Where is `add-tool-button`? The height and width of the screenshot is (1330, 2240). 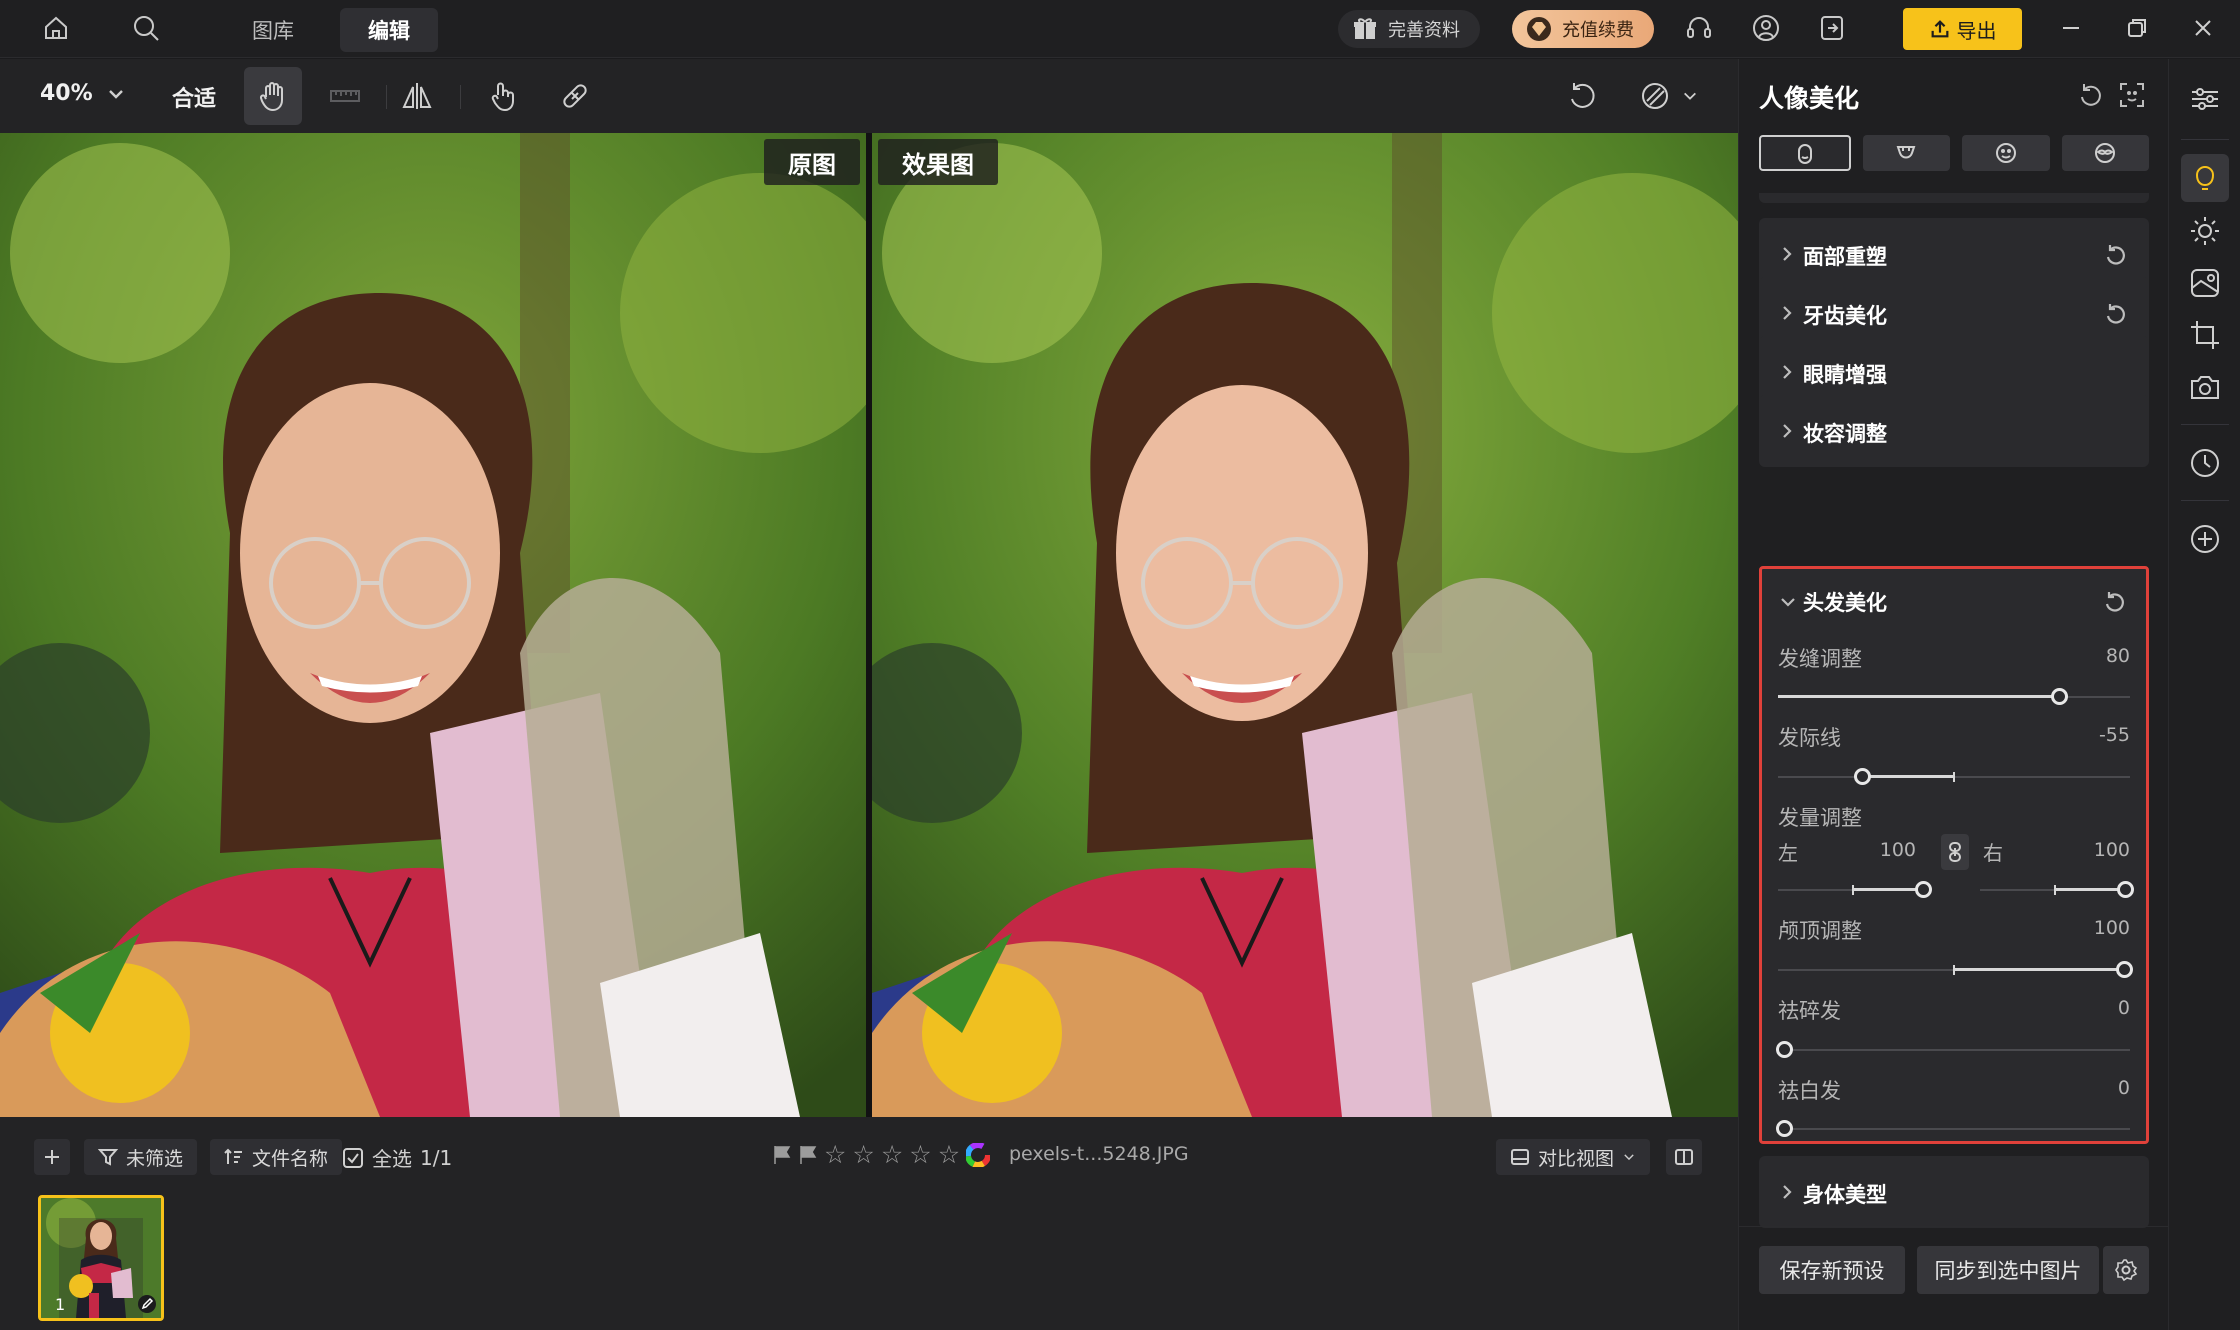 add-tool-button is located at coordinates (2205, 539).